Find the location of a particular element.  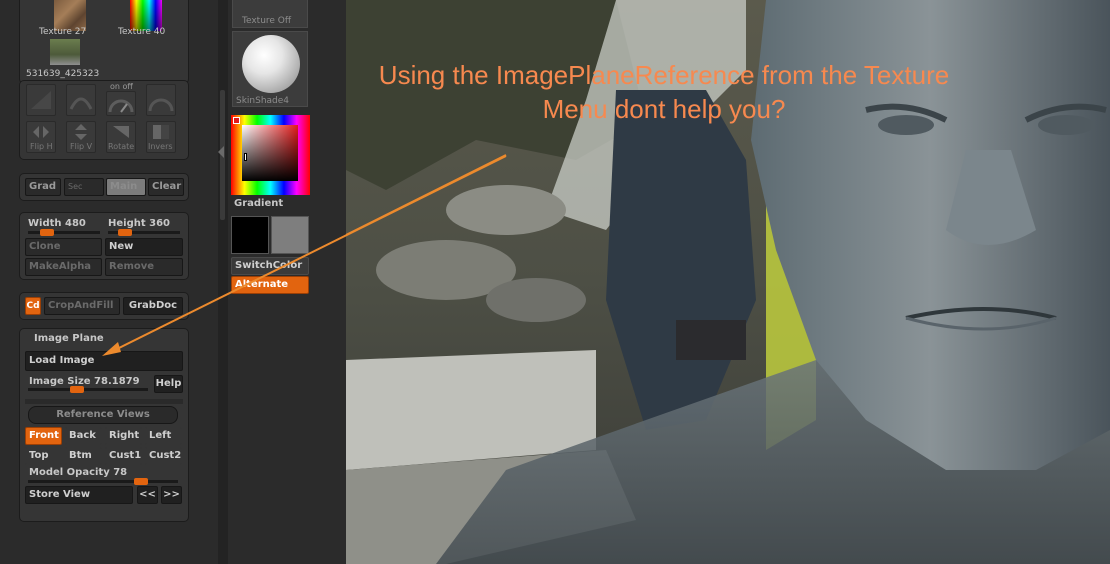

gradient-label: Gradient is located at coordinates (259, 203).